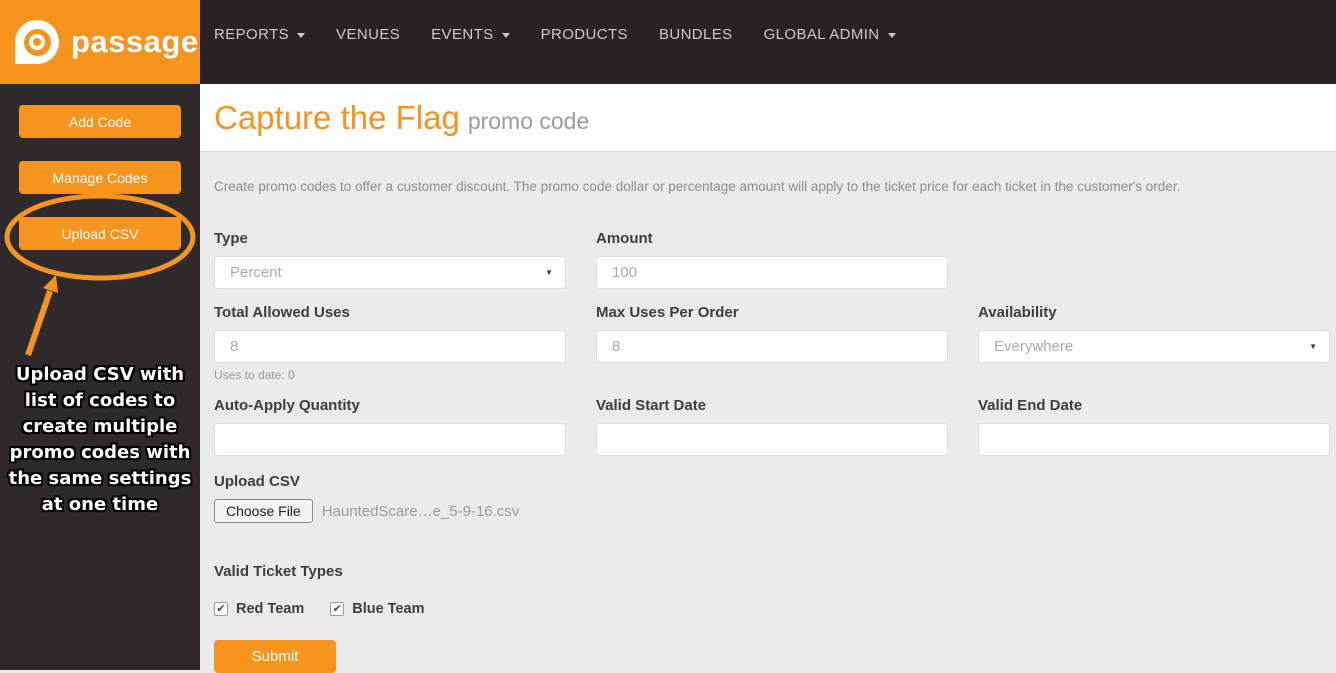 This screenshot has width=1336, height=673. I want to click on valid-ticket-types-label: Valid Ticket Types, so click(278, 571).